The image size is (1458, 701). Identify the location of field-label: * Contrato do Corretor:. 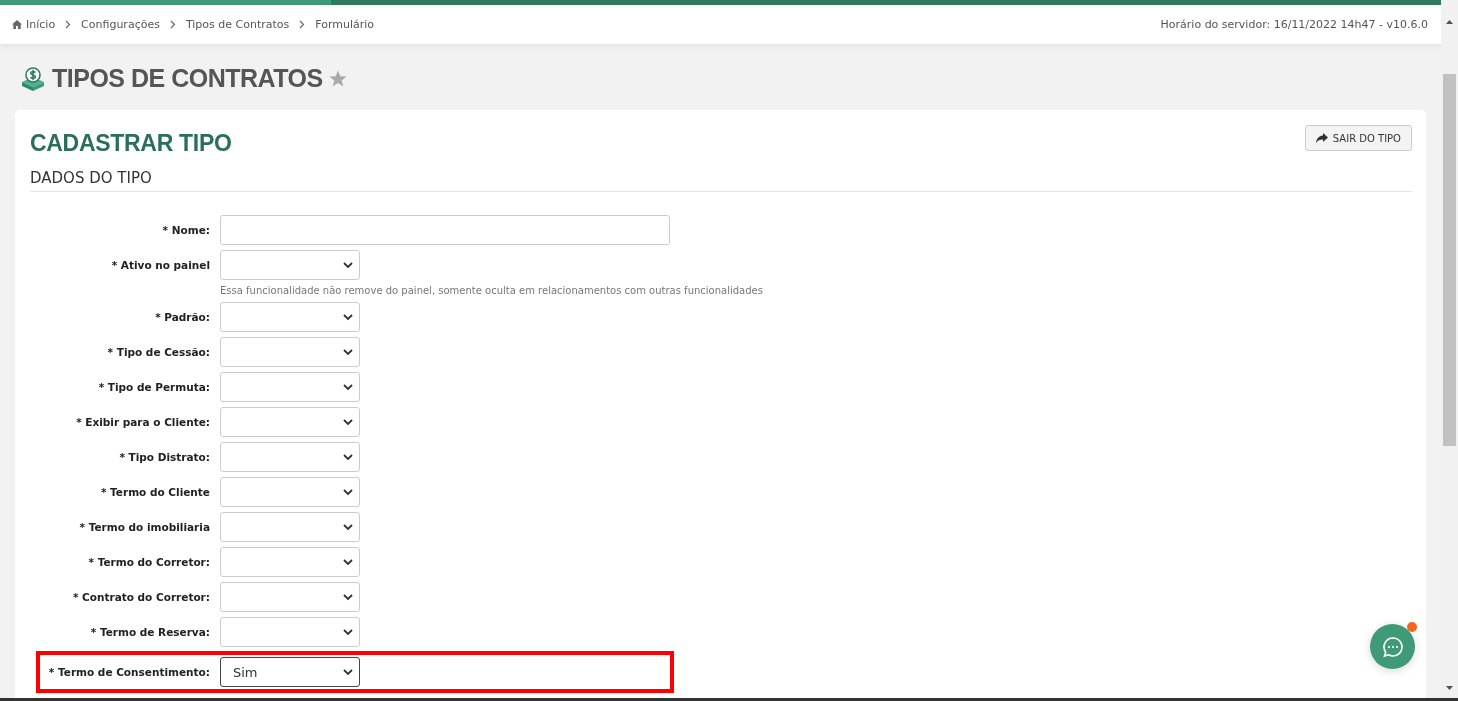
(140, 597).